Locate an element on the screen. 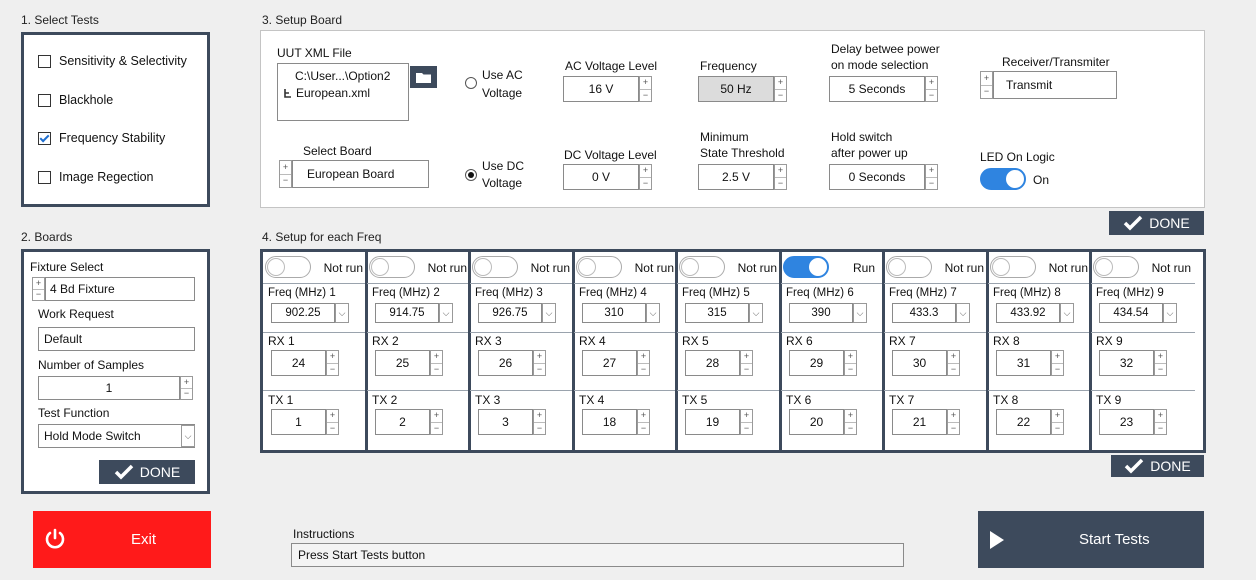  select-board-spinner: + − is located at coordinates (285, 174).